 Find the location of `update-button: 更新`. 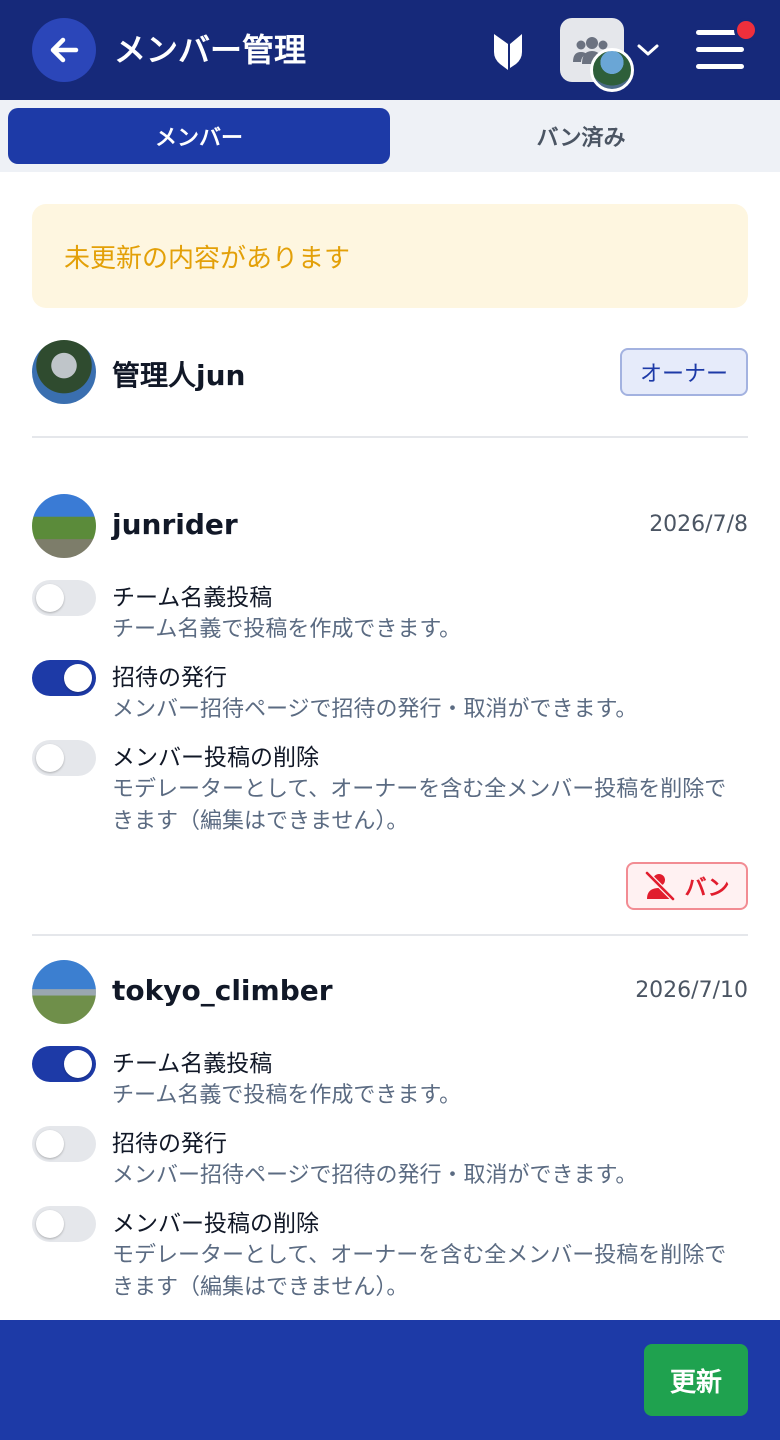

update-button: 更新 is located at coordinates (696, 1380).